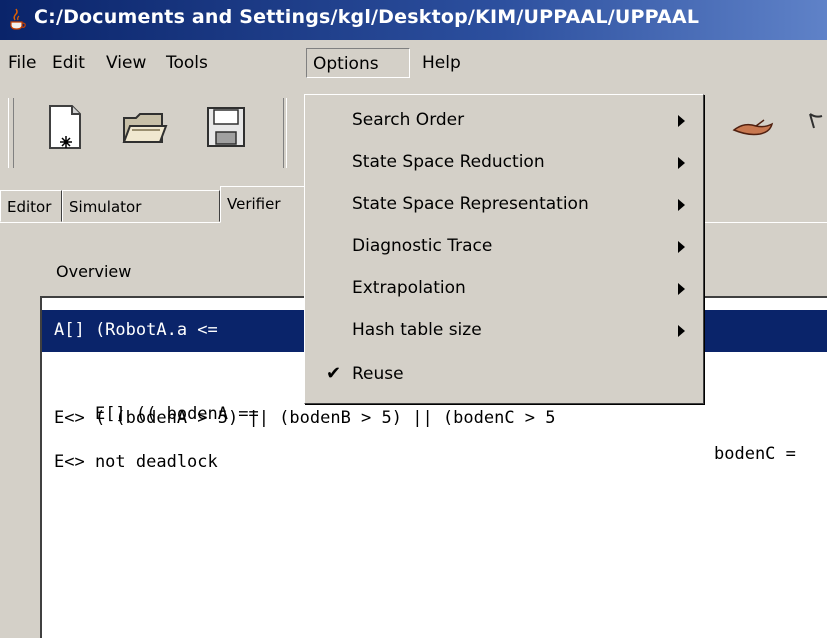 The height and width of the screenshot is (638, 827). Describe the element at coordinates (434, 463) in the screenshot. I see `query-row: E<> not deadlock` at that location.